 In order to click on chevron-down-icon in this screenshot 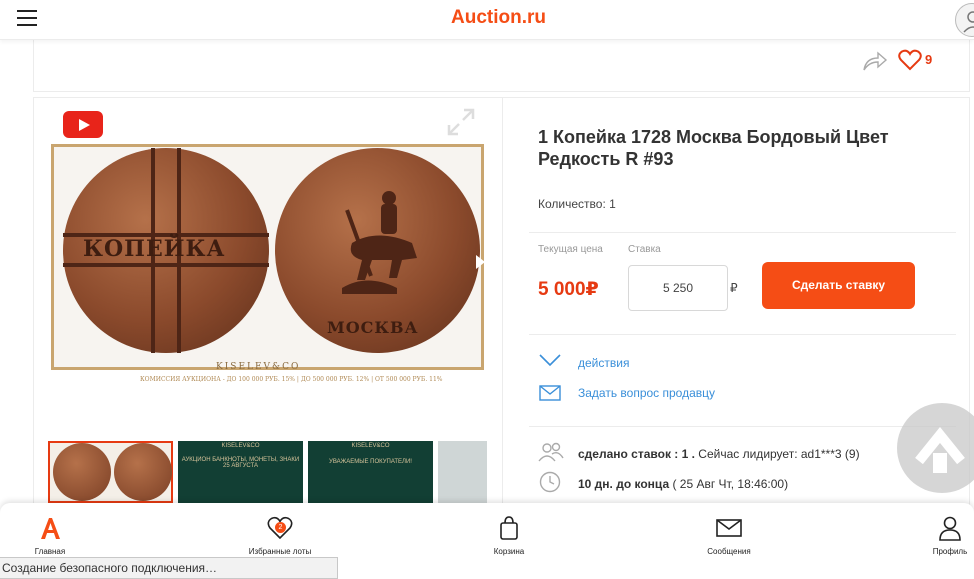, I will do `click(550, 362)`.